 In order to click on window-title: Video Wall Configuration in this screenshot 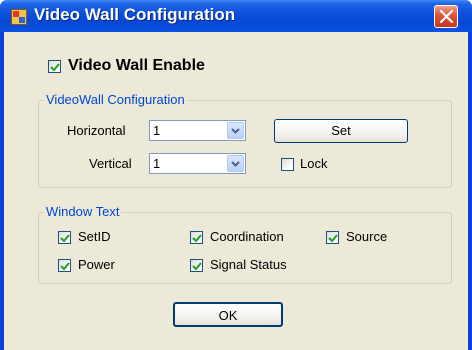, I will do `click(135, 14)`.